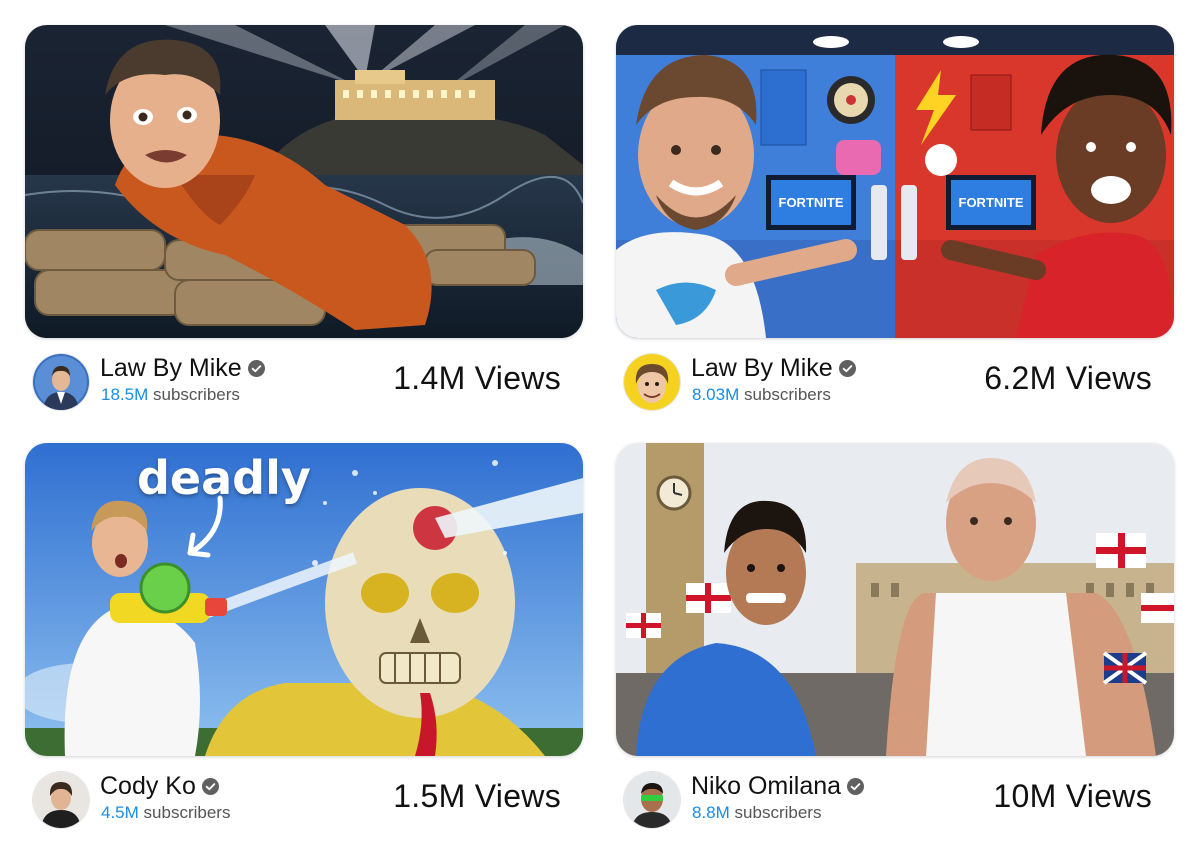  Describe the element at coordinates (170, 394) in the screenshot. I see `subscriber-count: 18.5M subscribers` at that location.